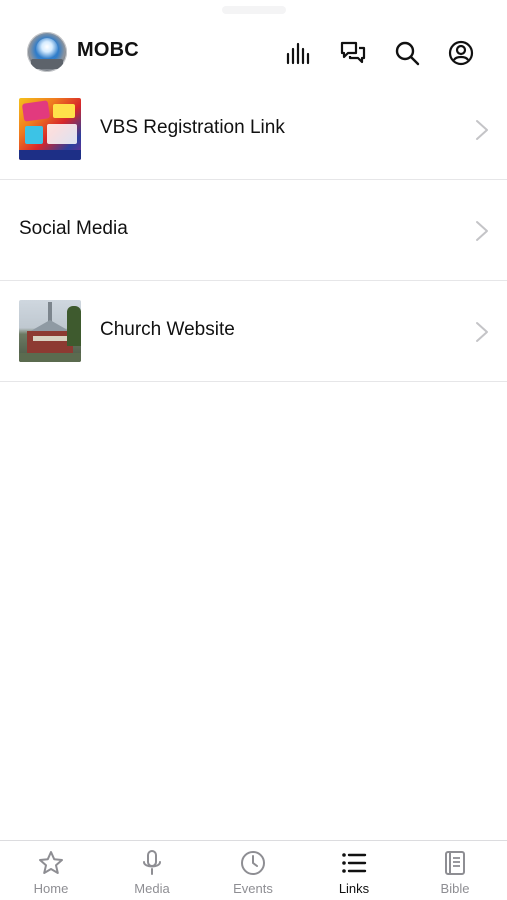 This screenshot has width=507, height=900. What do you see at coordinates (253, 52) in the screenshot?
I see `app-header: MOBC` at bounding box center [253, 52].